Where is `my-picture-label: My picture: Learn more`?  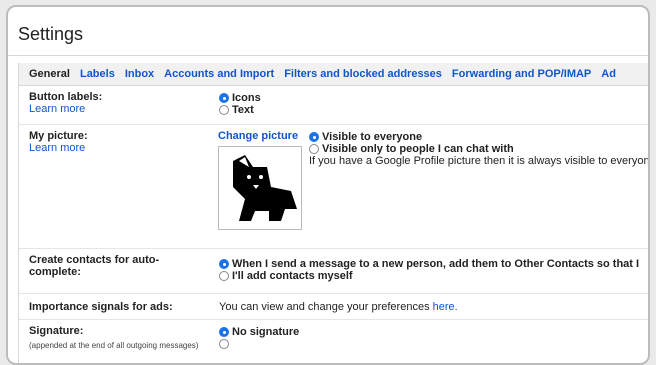
my-picture-label: My picture: Learn more is located at coordinates (119, 142).